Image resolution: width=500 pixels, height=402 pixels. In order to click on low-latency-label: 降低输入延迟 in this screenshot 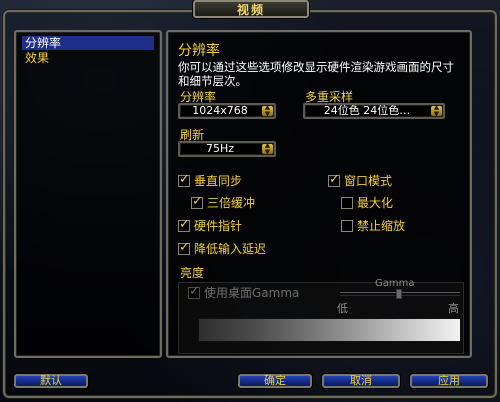, I will do `click(230, 249)`.